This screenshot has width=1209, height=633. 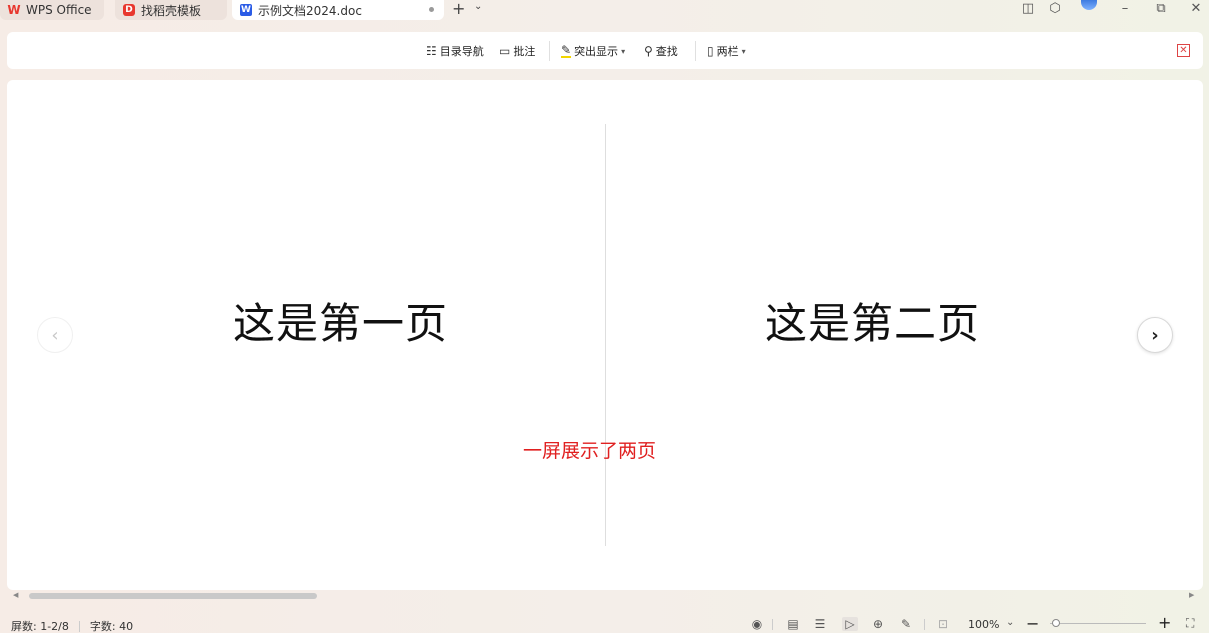 What do you see at coordinates (1098, 623) in the screenshot?
I see `zoom-slider` at bounding box center [1098, 623].